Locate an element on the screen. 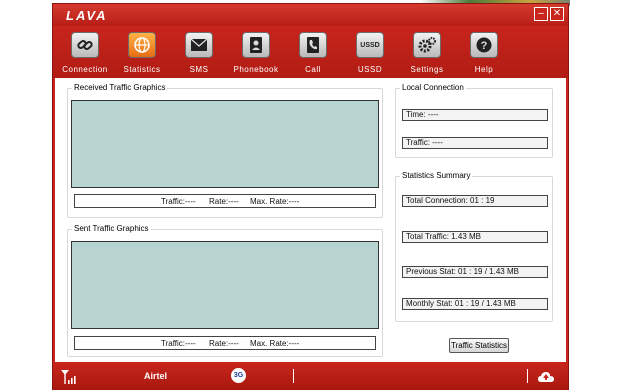  contact-card-icon is located at coordinates (256, 45).